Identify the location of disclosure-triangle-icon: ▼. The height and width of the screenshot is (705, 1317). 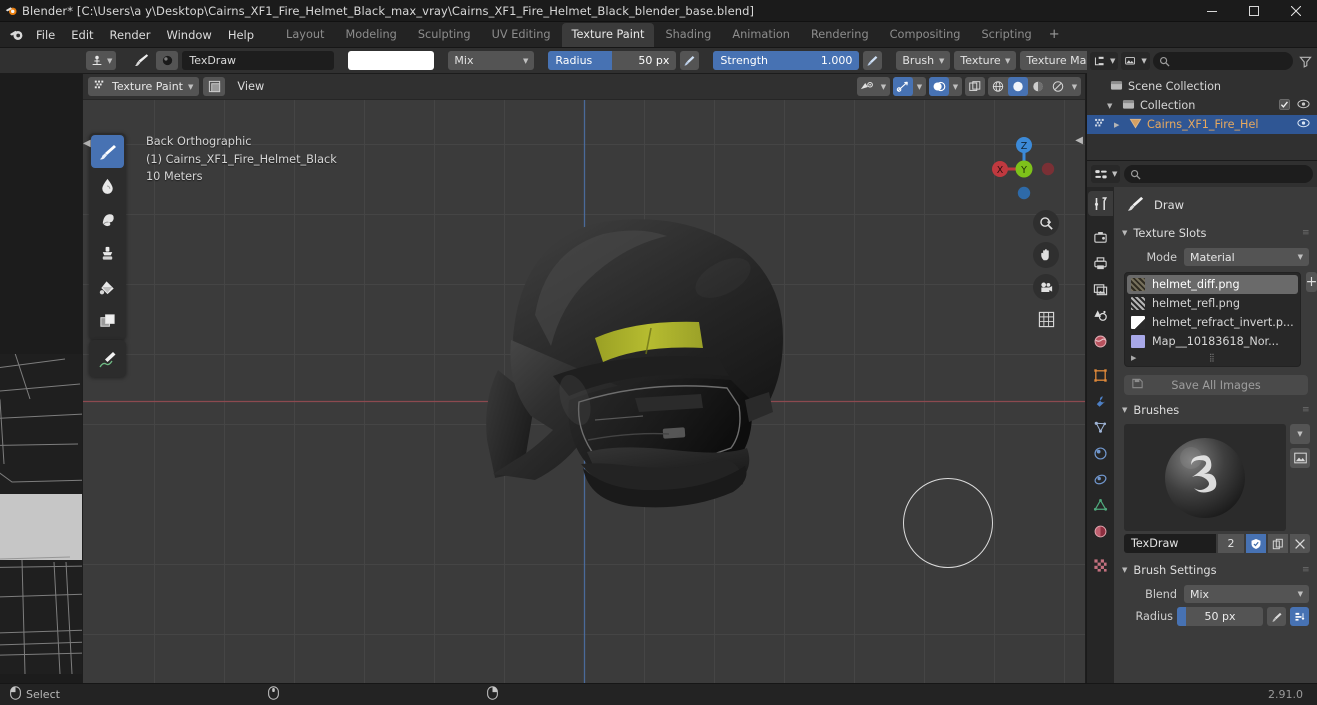
(1112, 106).